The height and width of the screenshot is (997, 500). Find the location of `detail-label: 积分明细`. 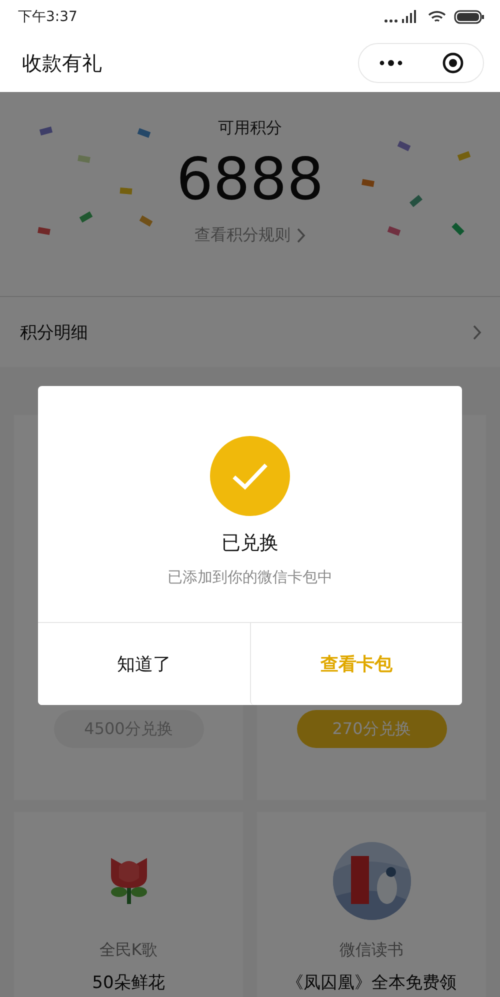

detail-label: 积分明细 is located at coordinates (54, 333).